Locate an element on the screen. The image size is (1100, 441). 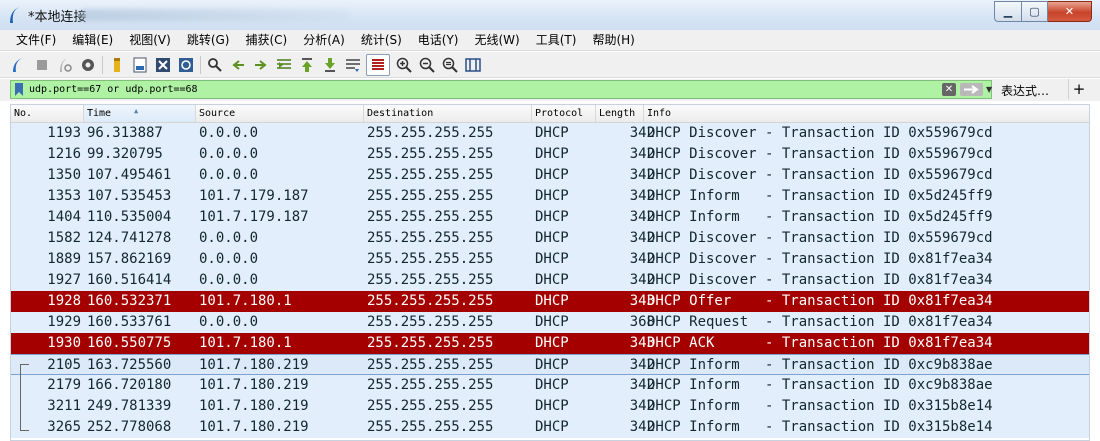
display-filter-box: ✕ ▼ is located at coordinates (501, 89).